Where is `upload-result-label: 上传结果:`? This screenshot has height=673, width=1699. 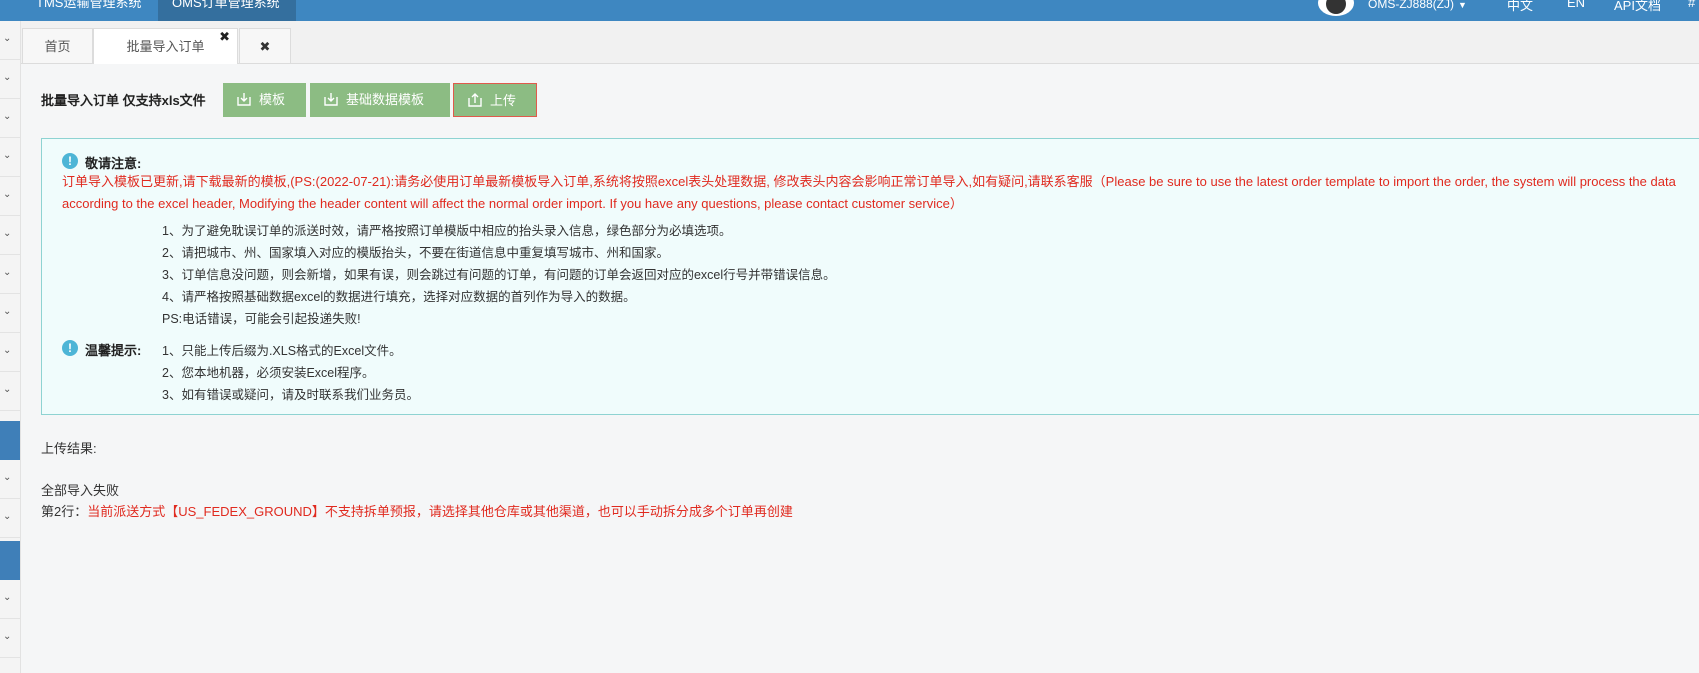
upload-result-label: 上传结果: is located at coordinates (69, 448).